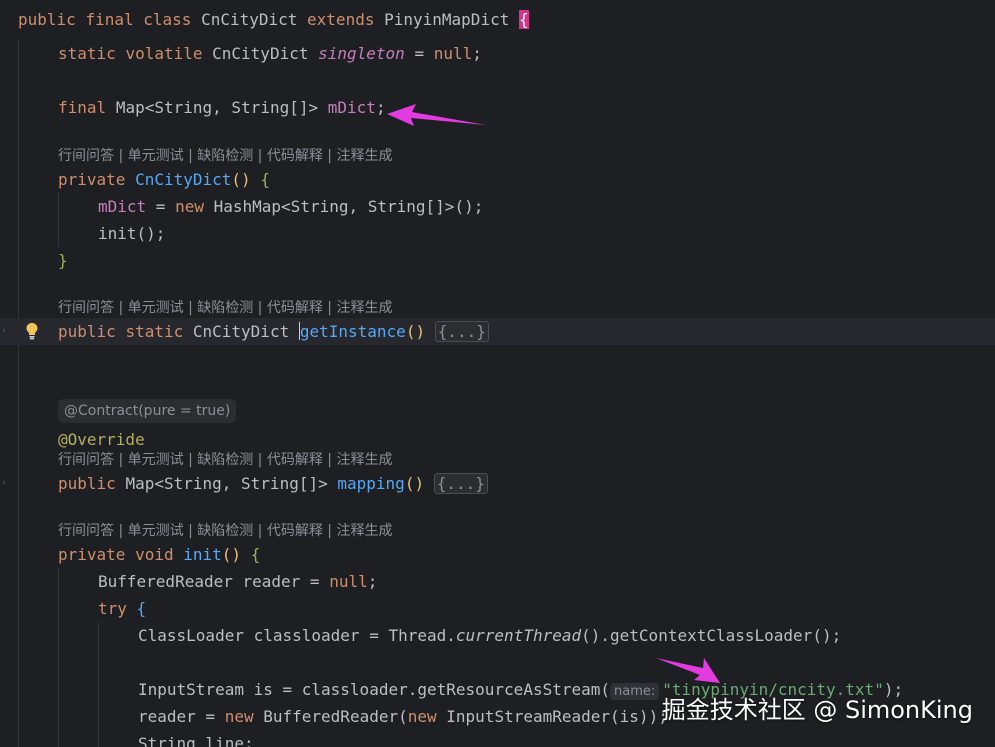 The width and height of the screenshot is (995, 747). What do you see at coordinates (167, 19) in the screenshot?
I see `keyword: class` at bounding box center [167, 19].